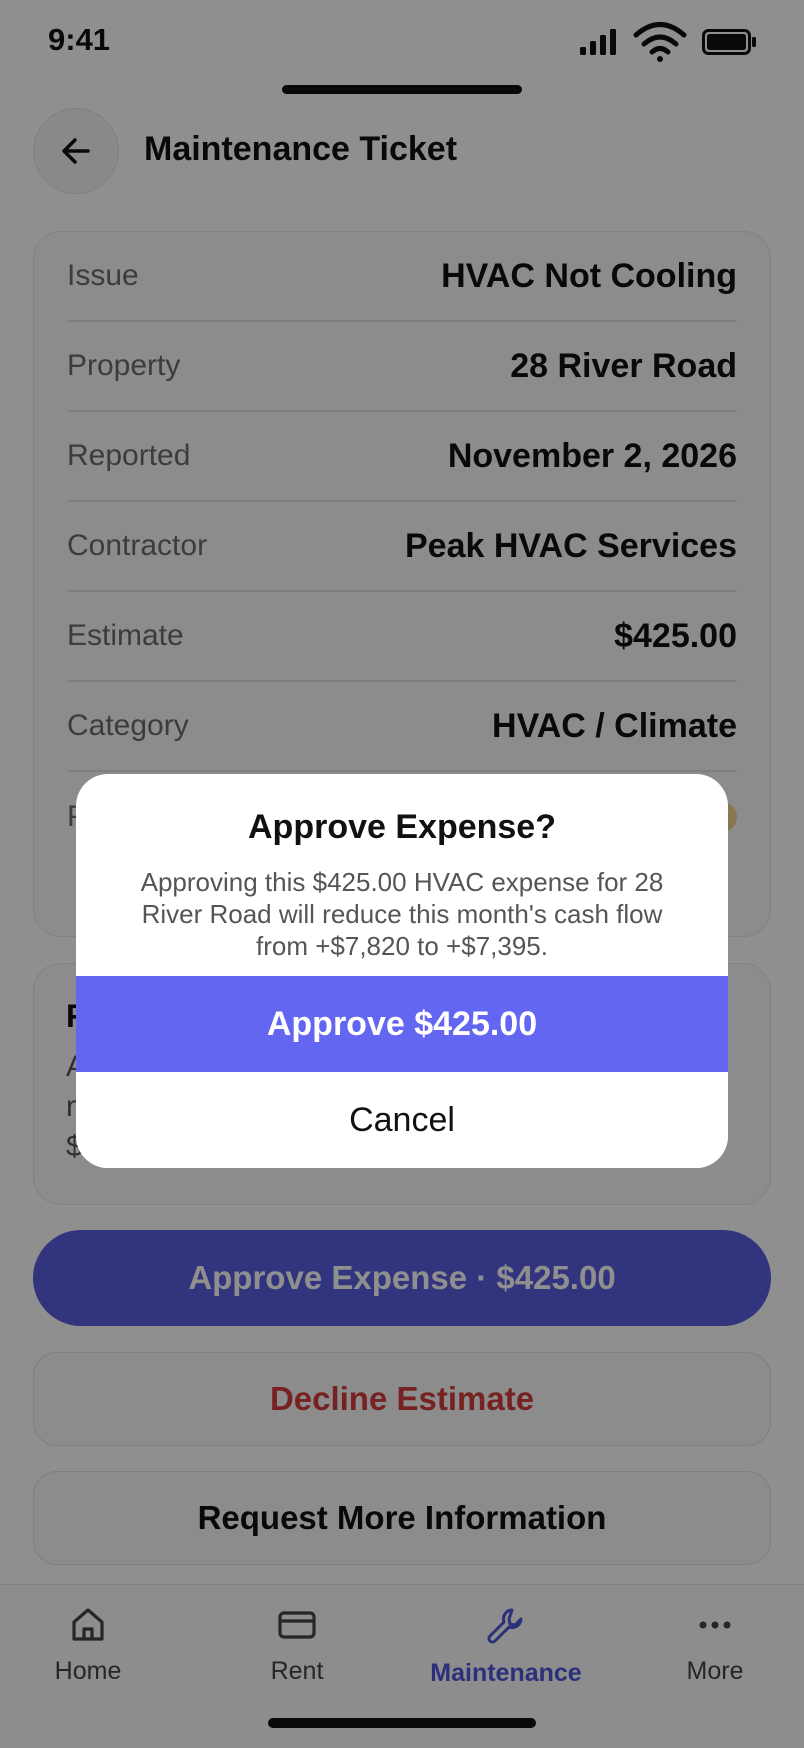 Image resolution: width=804 pixels, height=1748 pixels. What do you see at coordinates (402, 1120) in the screenshot?
I see `dialog-cancel-button: Cancel` at bounding box center [402, 1120].